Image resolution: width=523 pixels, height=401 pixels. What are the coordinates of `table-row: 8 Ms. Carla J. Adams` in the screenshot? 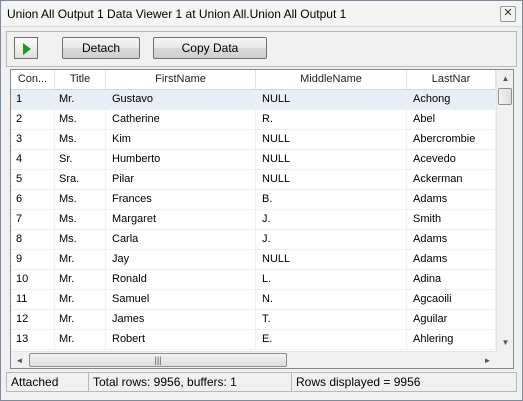 It's located at (253, 240).